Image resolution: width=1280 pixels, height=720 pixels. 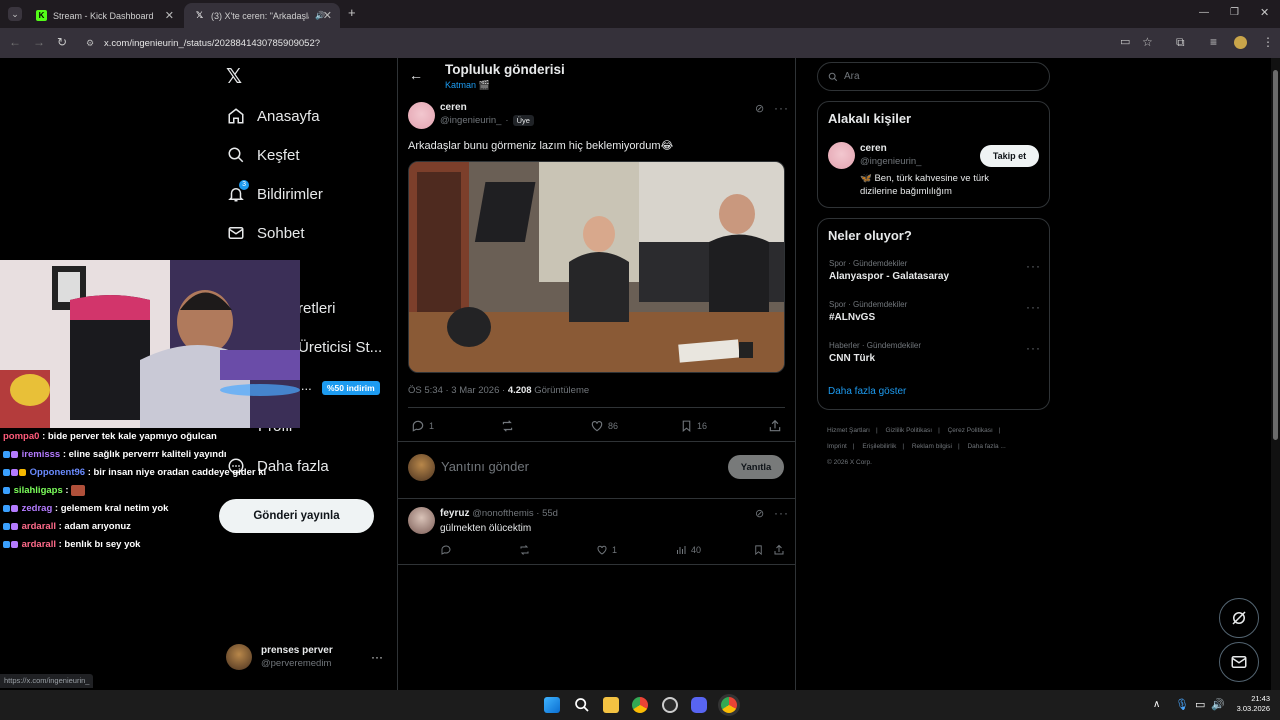 What do you see at coordinates (873, 148) in the screenshot?
I see `related-name: ceren` at bounding box center [873, 148].